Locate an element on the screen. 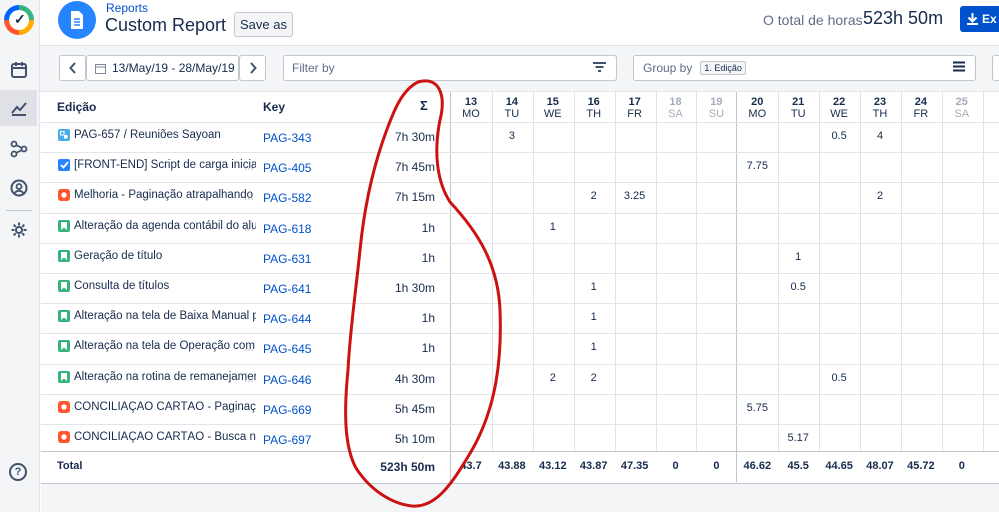 Image resolution: width=999 pixels, height=512 pixels. day-number: 23 is located at coordinates (880, 102).